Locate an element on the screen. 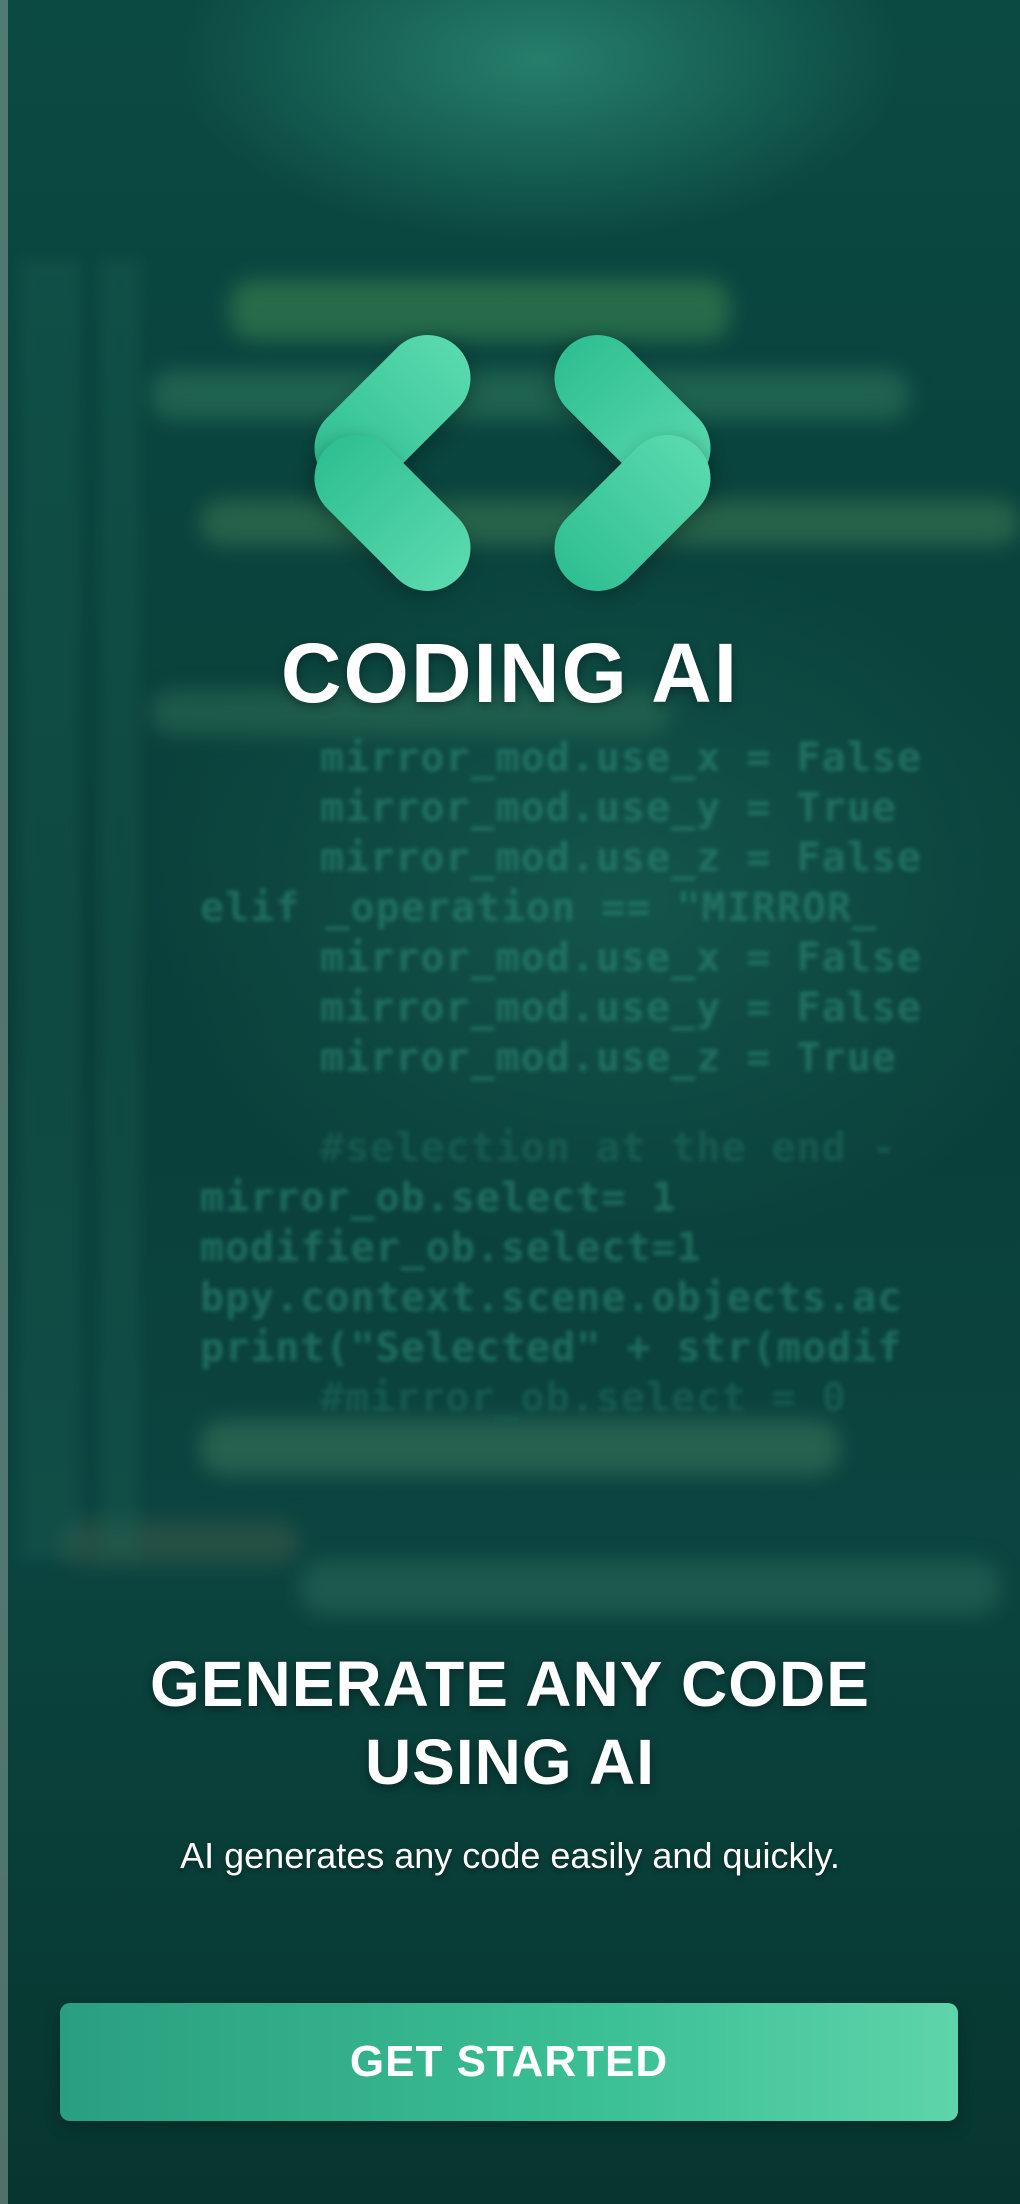 Image resolution: width=1020 pixels, height=2204 pixels. left-edge-strip is located at coordinates (4, 1102).